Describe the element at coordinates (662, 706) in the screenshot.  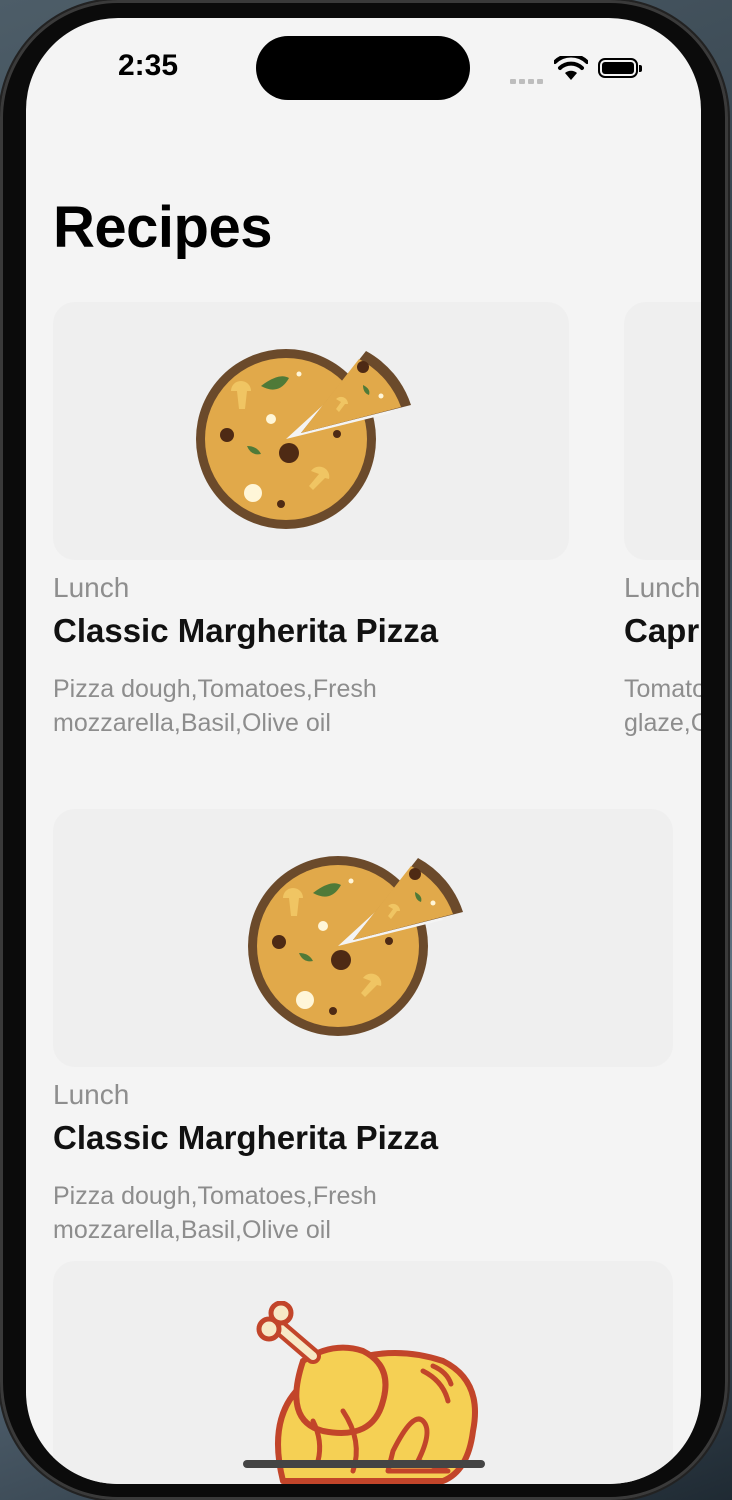
I see `recipe-ingredients: Tomato glaze,C` at that location.